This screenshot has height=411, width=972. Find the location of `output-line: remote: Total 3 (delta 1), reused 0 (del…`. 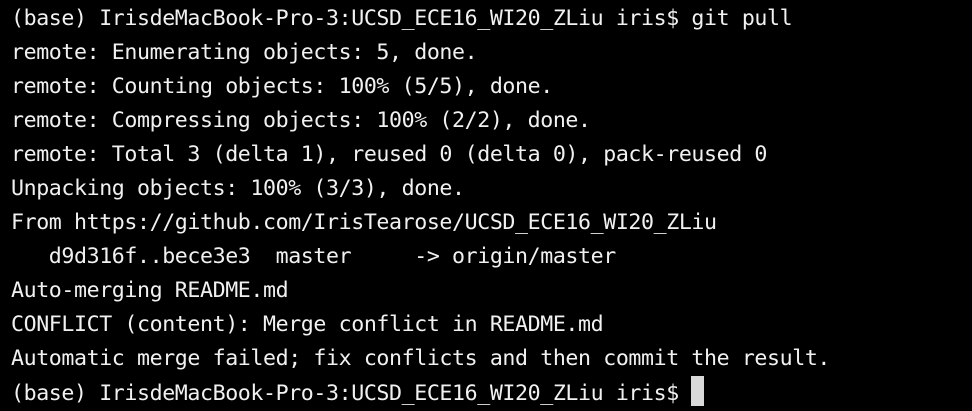

output-line: remote: Total 3 (delta 1), reused 0 (del… is located at coordinates (389, 154).